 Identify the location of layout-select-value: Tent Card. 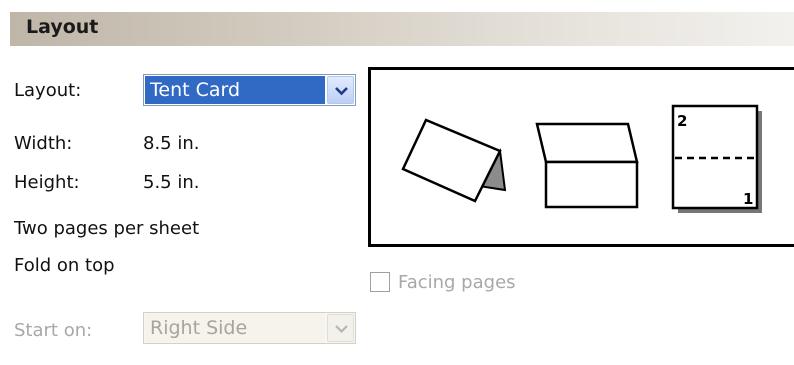
(235, 90).